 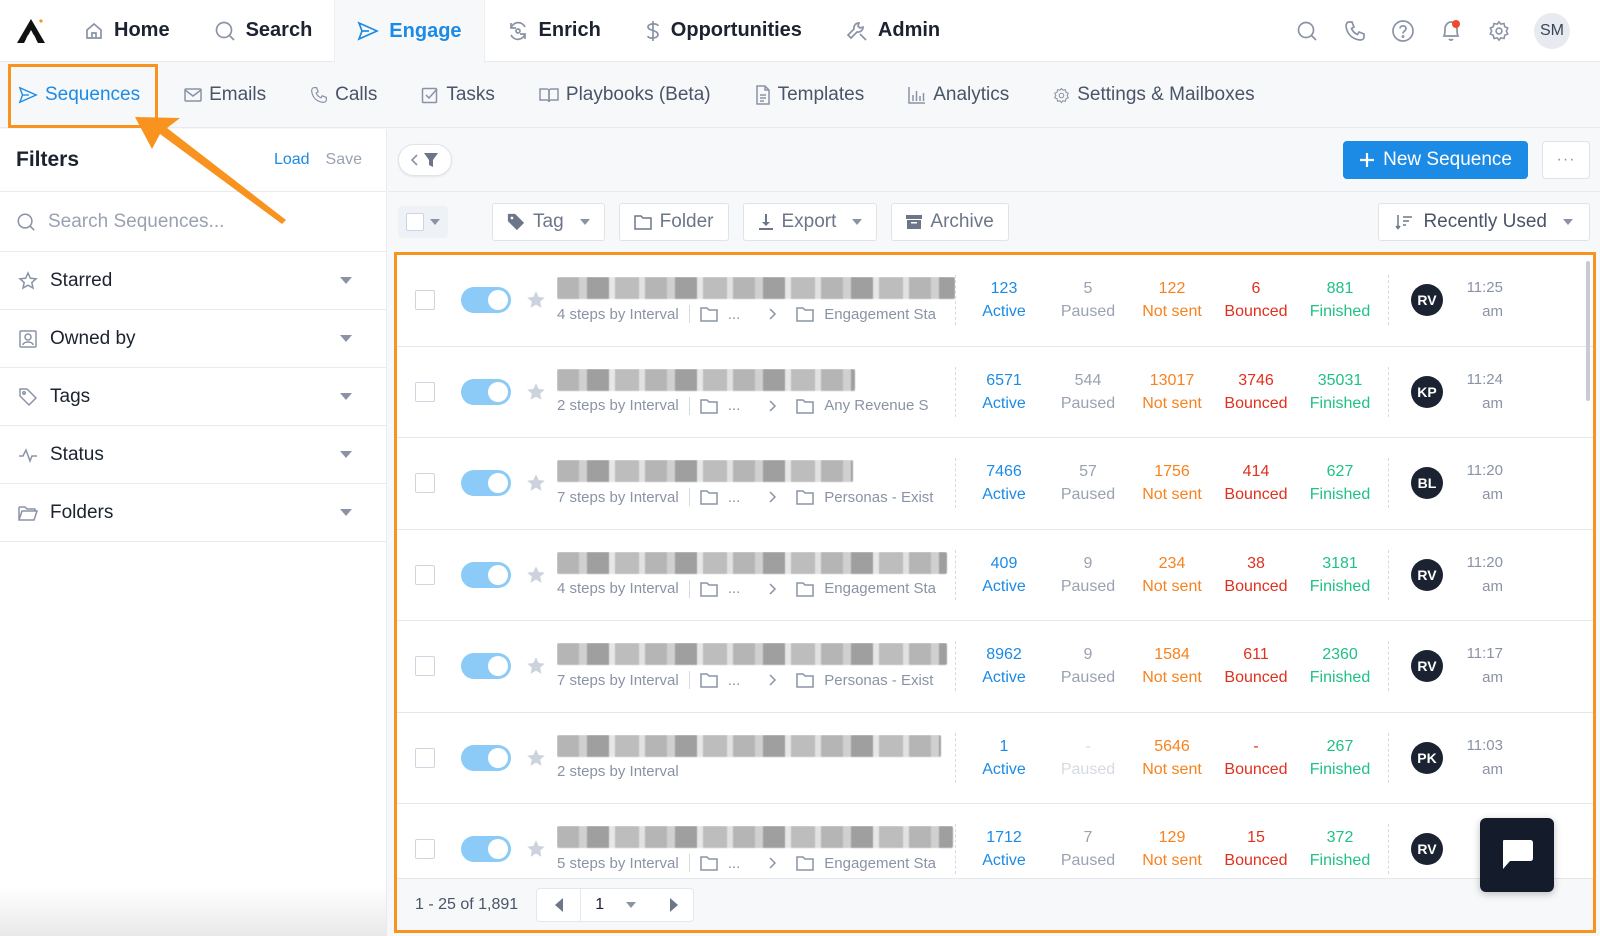 What do you see at coordinates (31, 31) in the screenshot?
I see `app-logo` at bounding box center [31, 31].